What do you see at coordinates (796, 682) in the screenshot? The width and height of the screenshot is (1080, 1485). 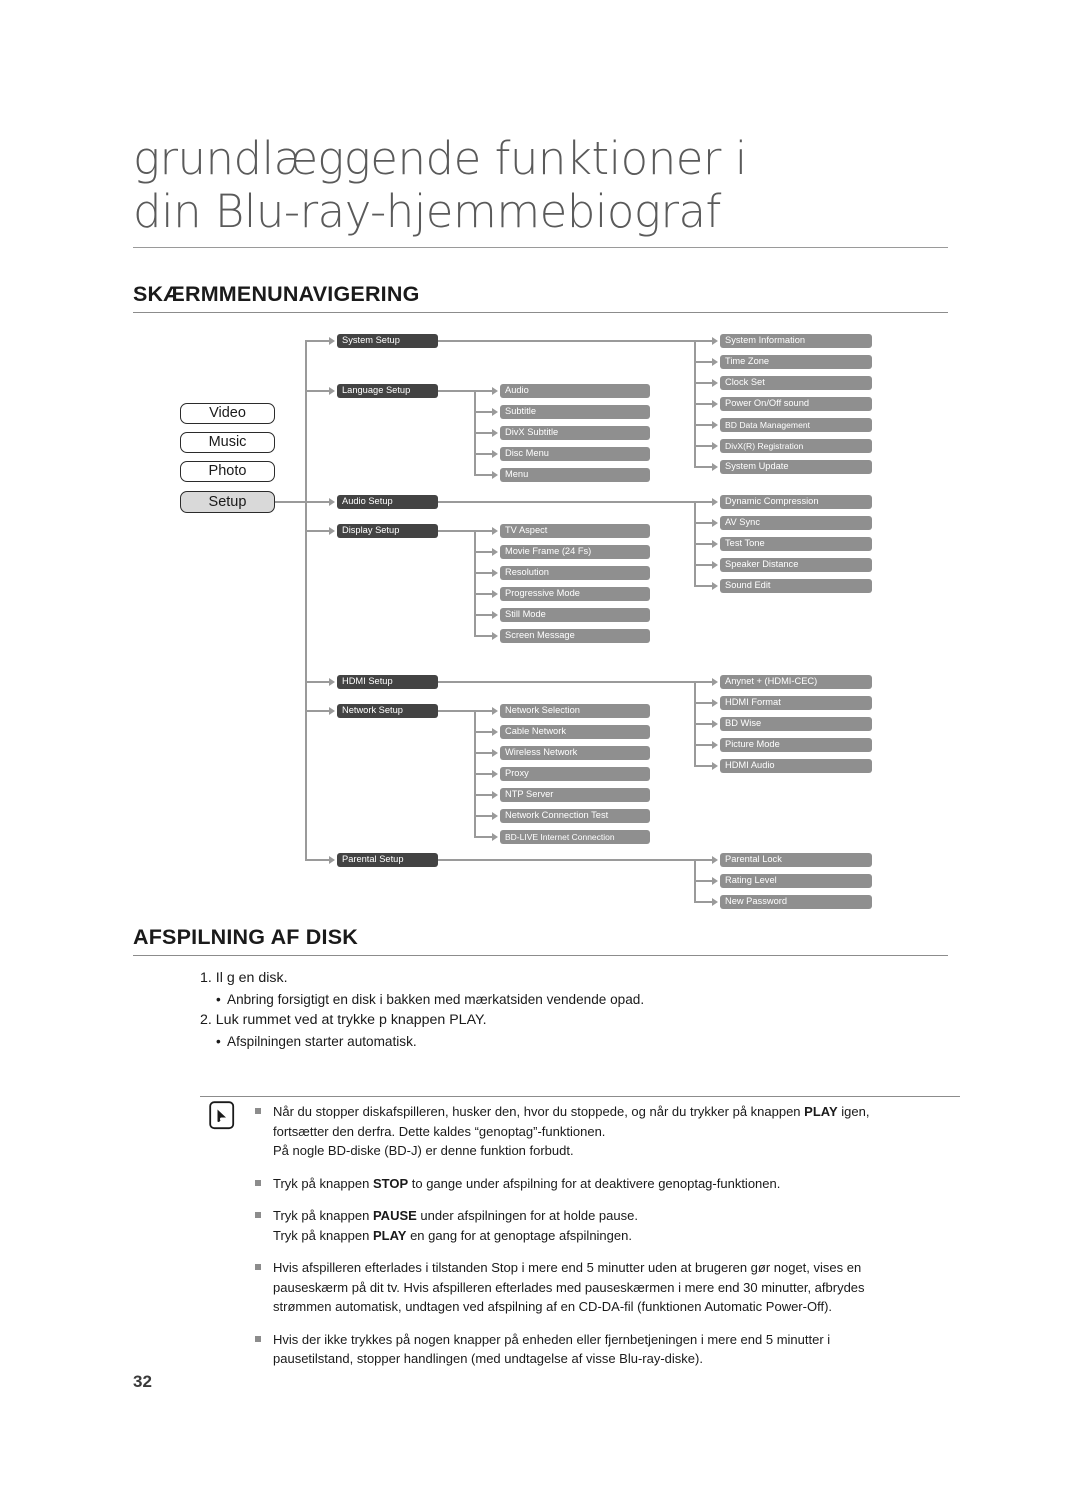 I see `menu-leaf-anynet-hdmi-cec: Anynet + (HDMI-CEC)` at bounding box center [796, 682].